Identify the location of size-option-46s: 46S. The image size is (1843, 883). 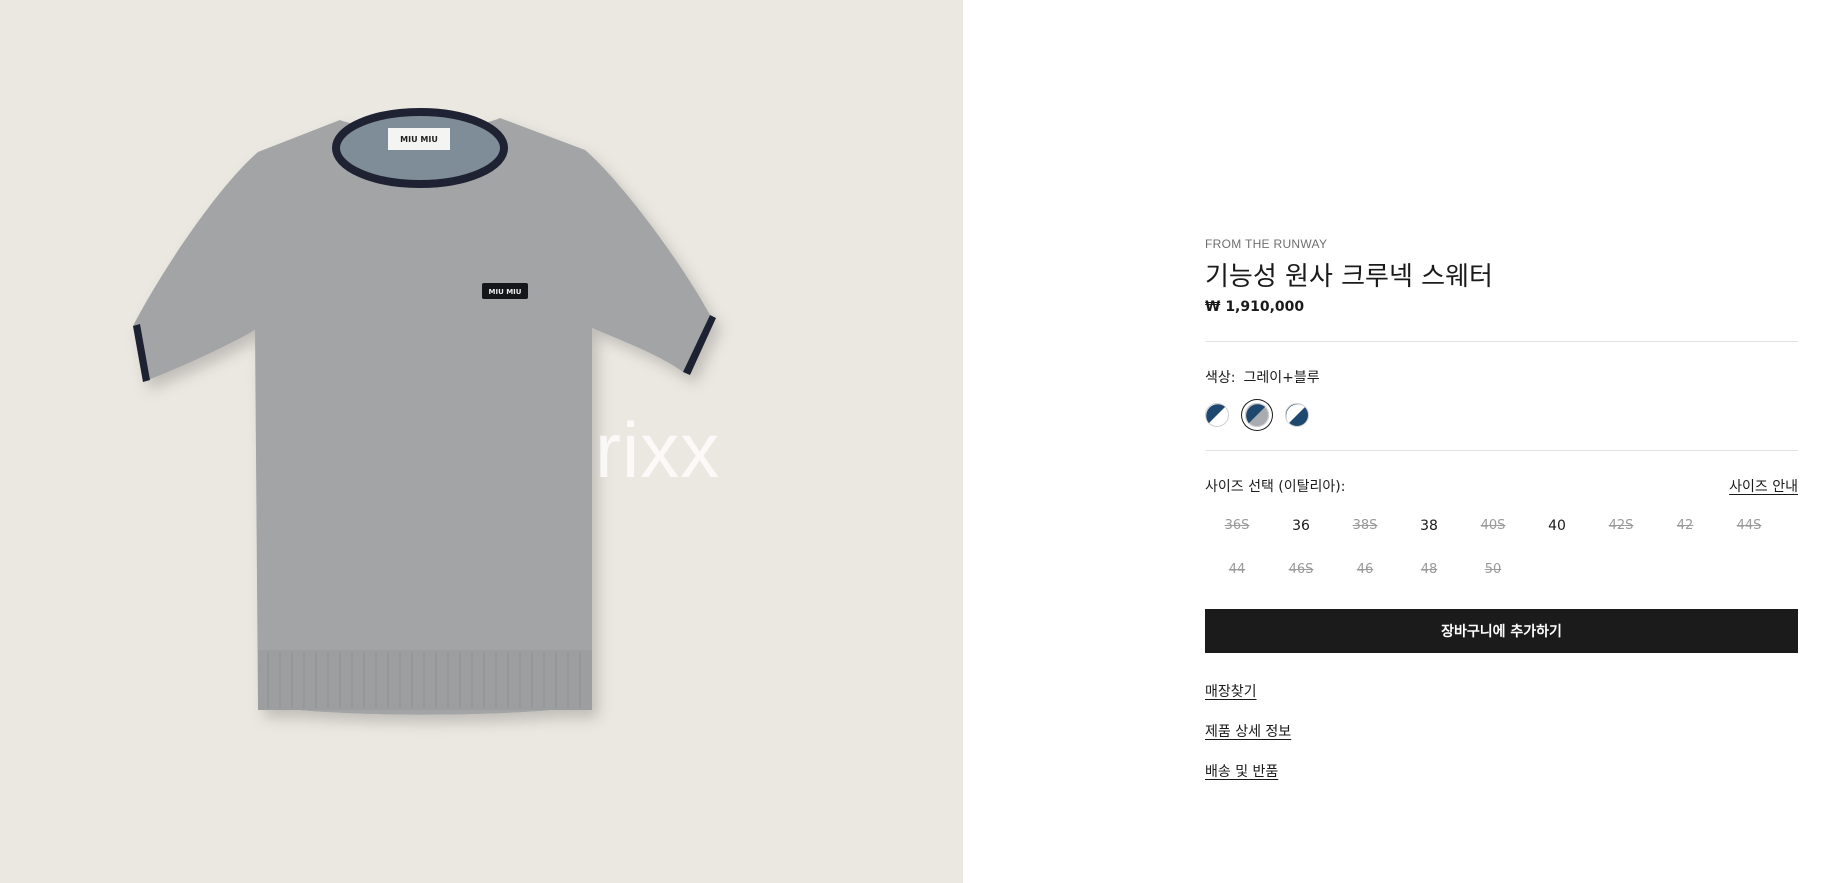
(1301, 579).